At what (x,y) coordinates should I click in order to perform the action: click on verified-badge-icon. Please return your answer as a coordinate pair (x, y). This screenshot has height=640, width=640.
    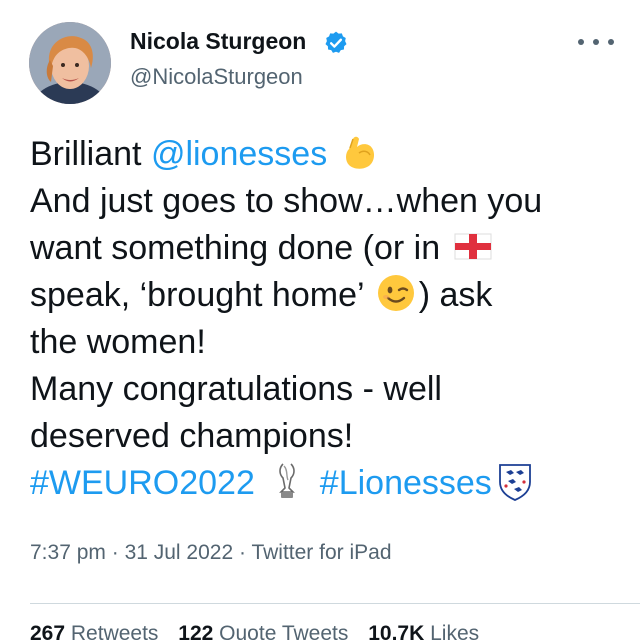
    Looking at the image, I should click on (336, 42).